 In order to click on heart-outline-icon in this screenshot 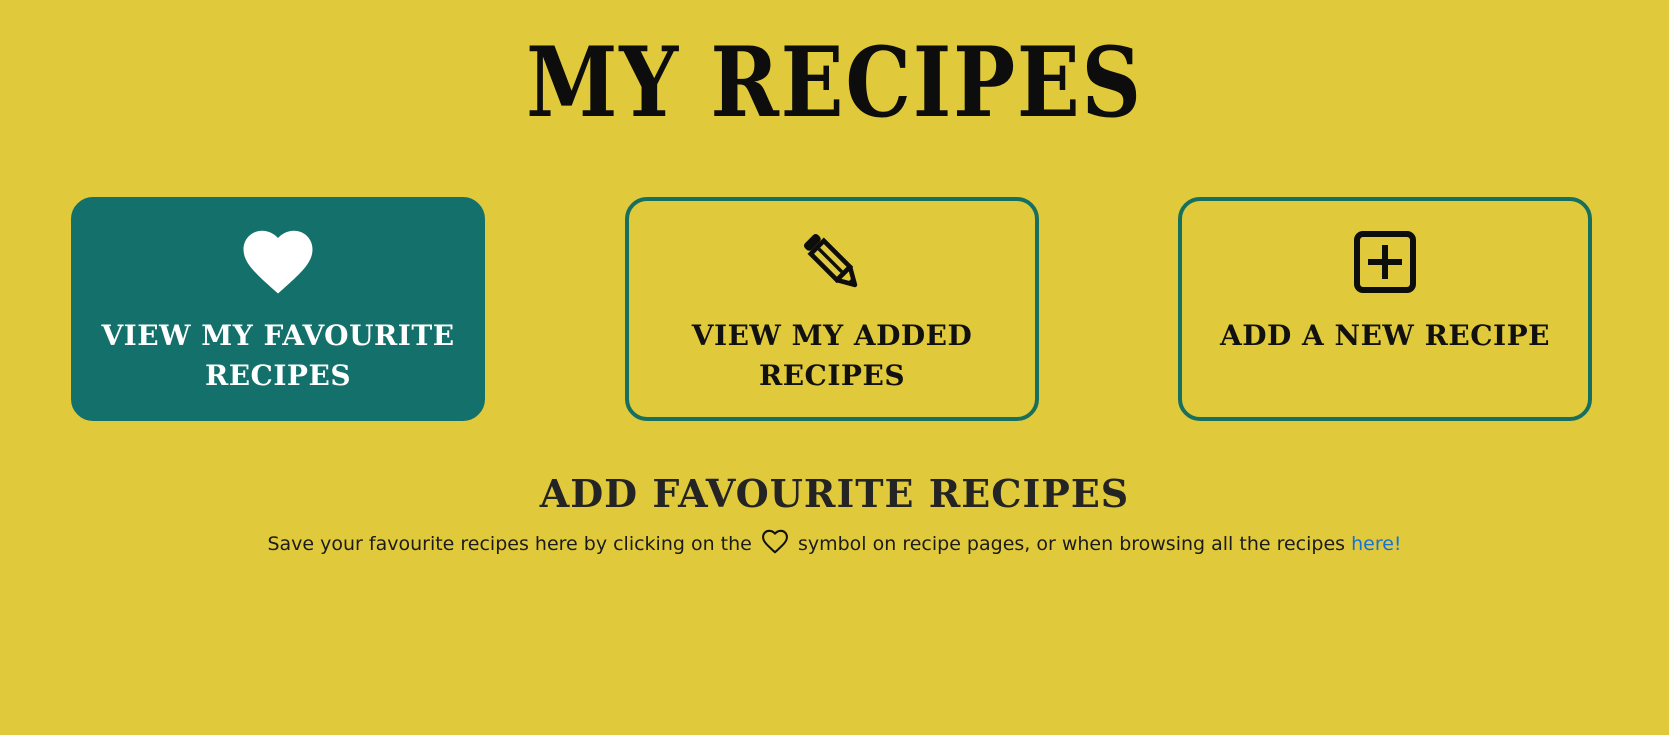, I will do `click(775, 546)`.